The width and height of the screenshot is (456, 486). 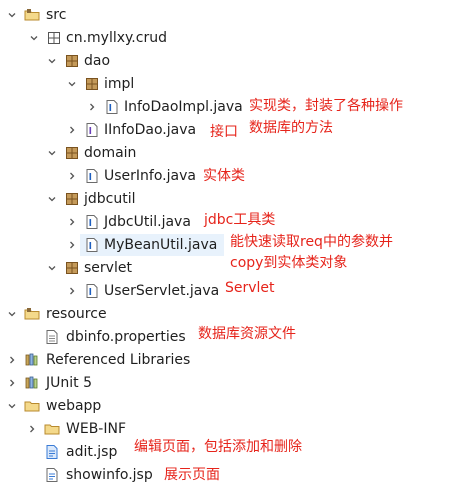 What do you see at coordinates (52, 337) in the screenshot?
I see `properties-file-icon` at bounding box center [52, 337].